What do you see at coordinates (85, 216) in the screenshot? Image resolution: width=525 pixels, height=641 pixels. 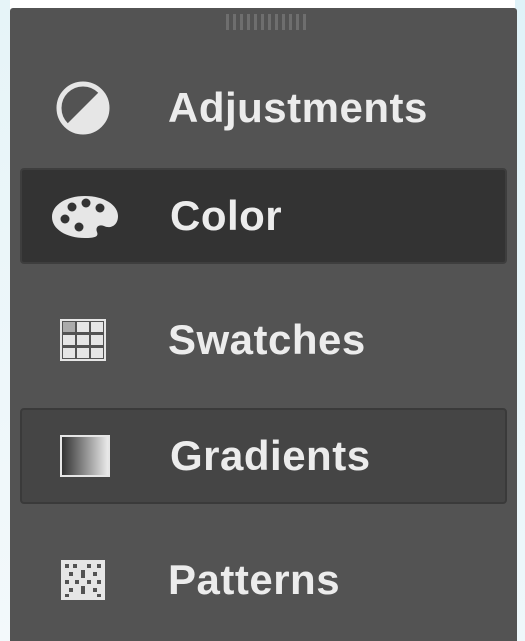 I see `palette-icon` at bounding box center [85, 216].